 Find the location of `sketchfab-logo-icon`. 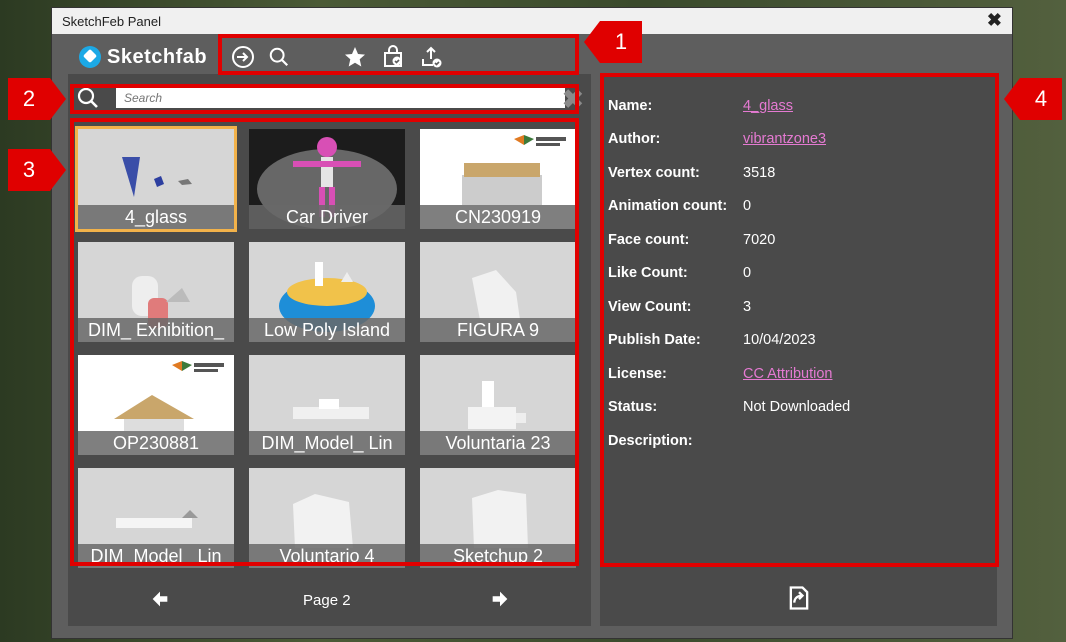

sketchfab-logo-icon is located at coordinates (90, 57).